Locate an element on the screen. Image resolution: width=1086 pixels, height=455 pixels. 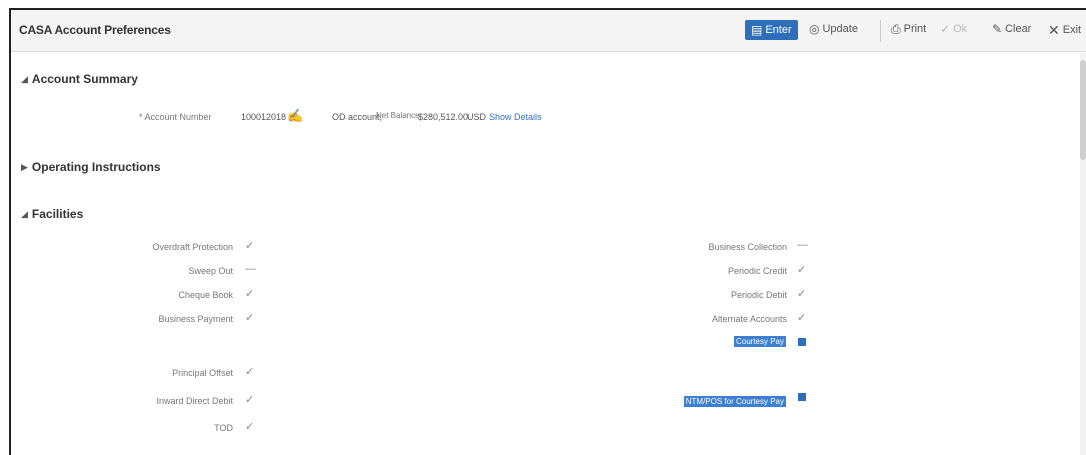
periodic-debit-label: Periodic Debit is located at coordinates (758, 295).